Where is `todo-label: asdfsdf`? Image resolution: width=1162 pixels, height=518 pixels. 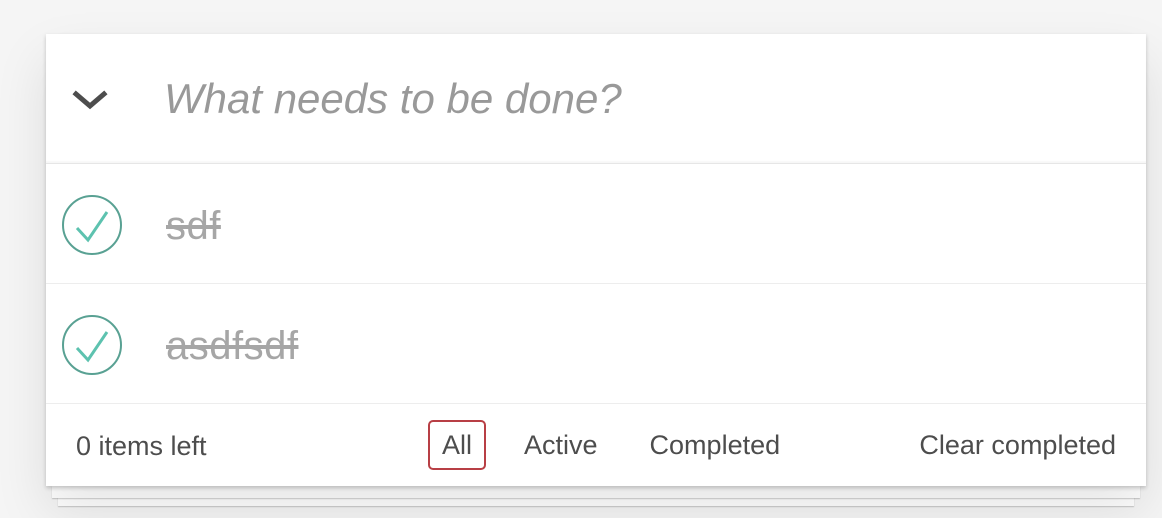 todo-label: asdfsdf is located at coordinates (232, 346).